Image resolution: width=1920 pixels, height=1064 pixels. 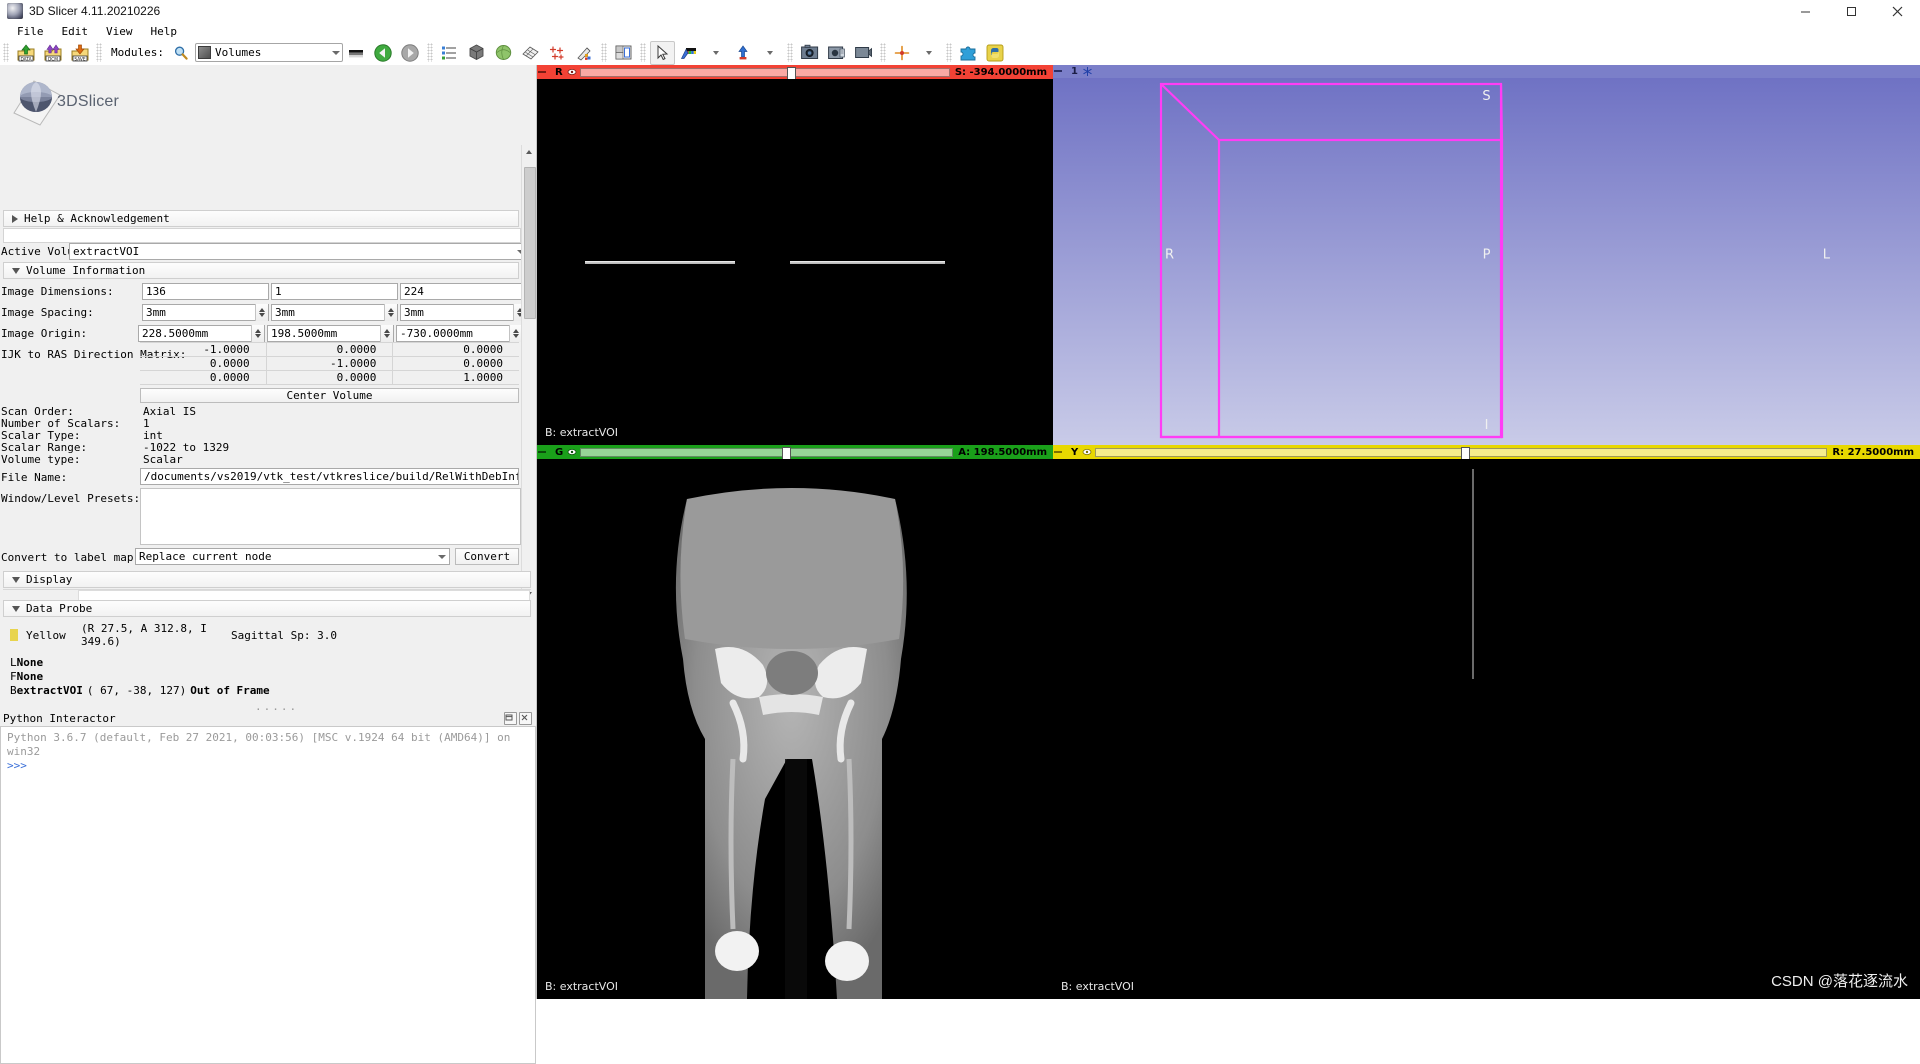 I want to click on toolbar-grip-capture, so click(x=789, y=52).